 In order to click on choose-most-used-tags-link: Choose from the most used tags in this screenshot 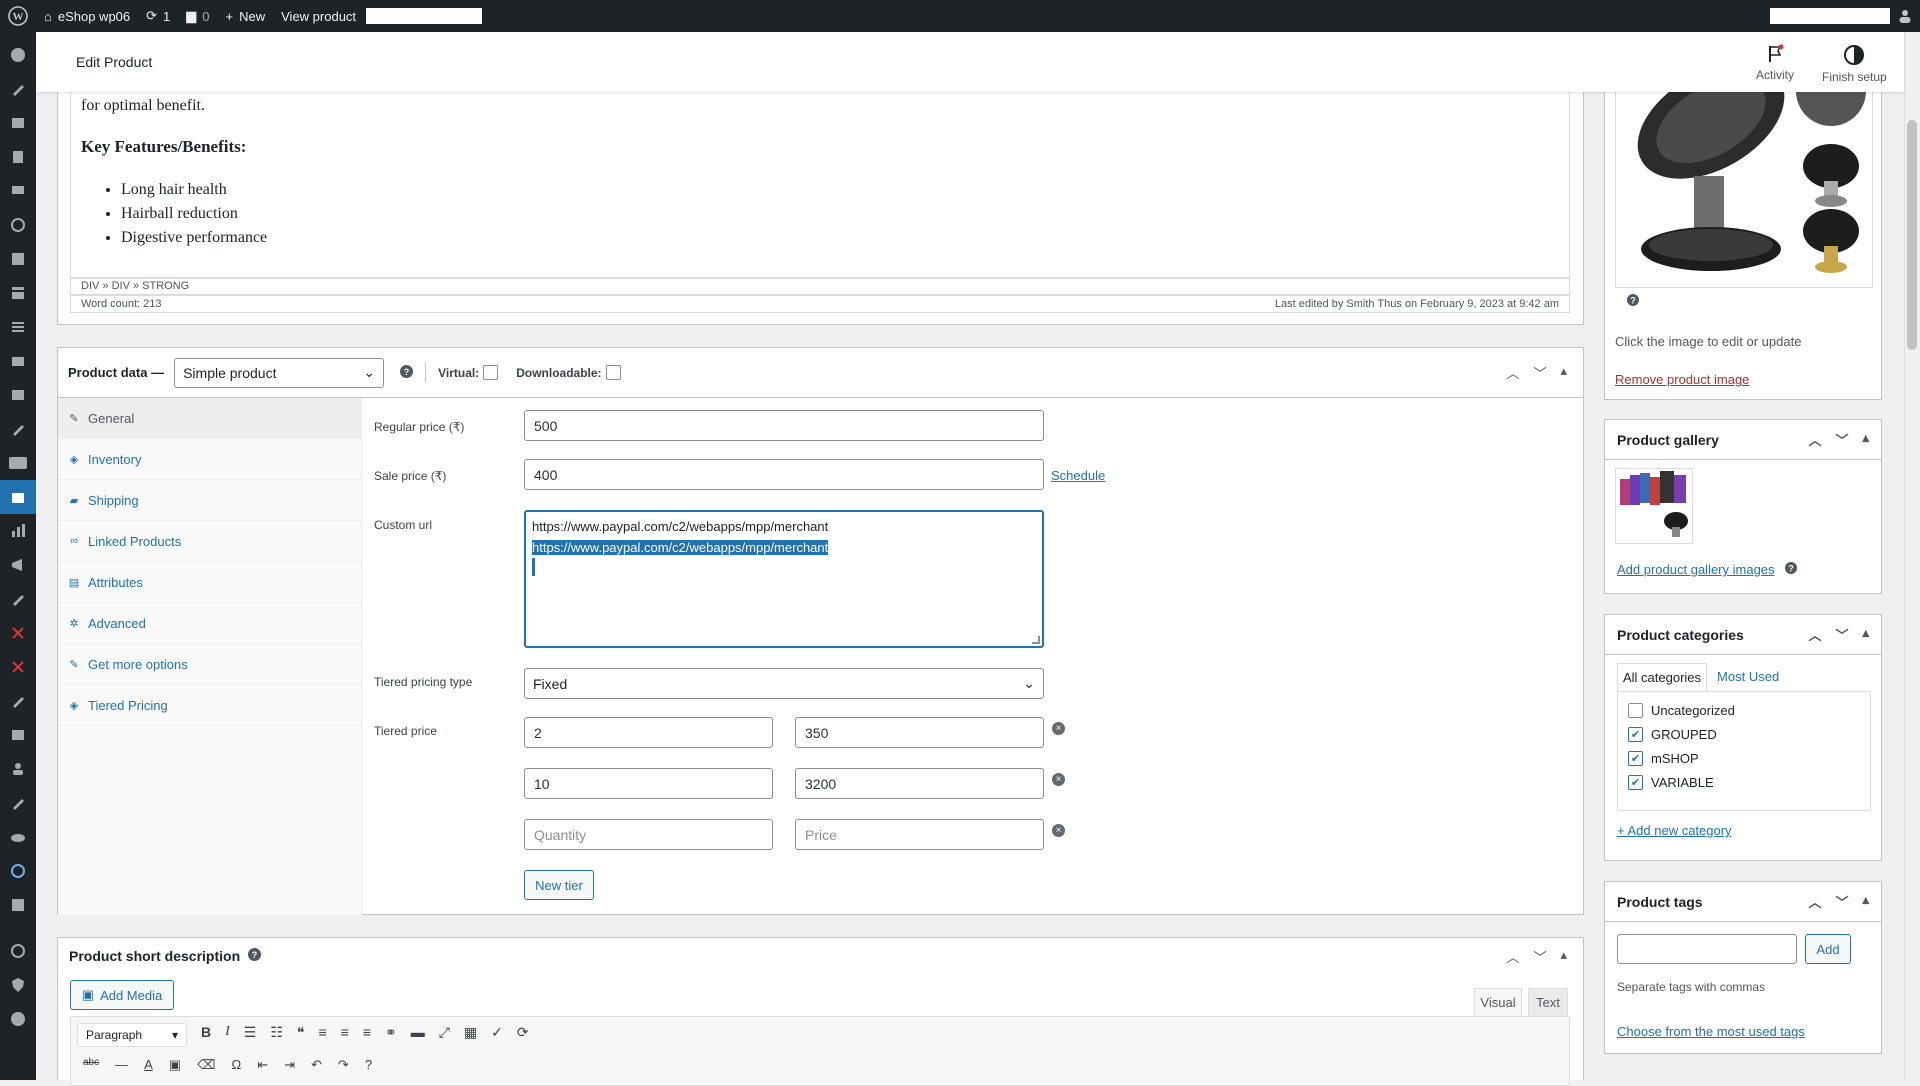, I will do `click(1711, 1031)`.